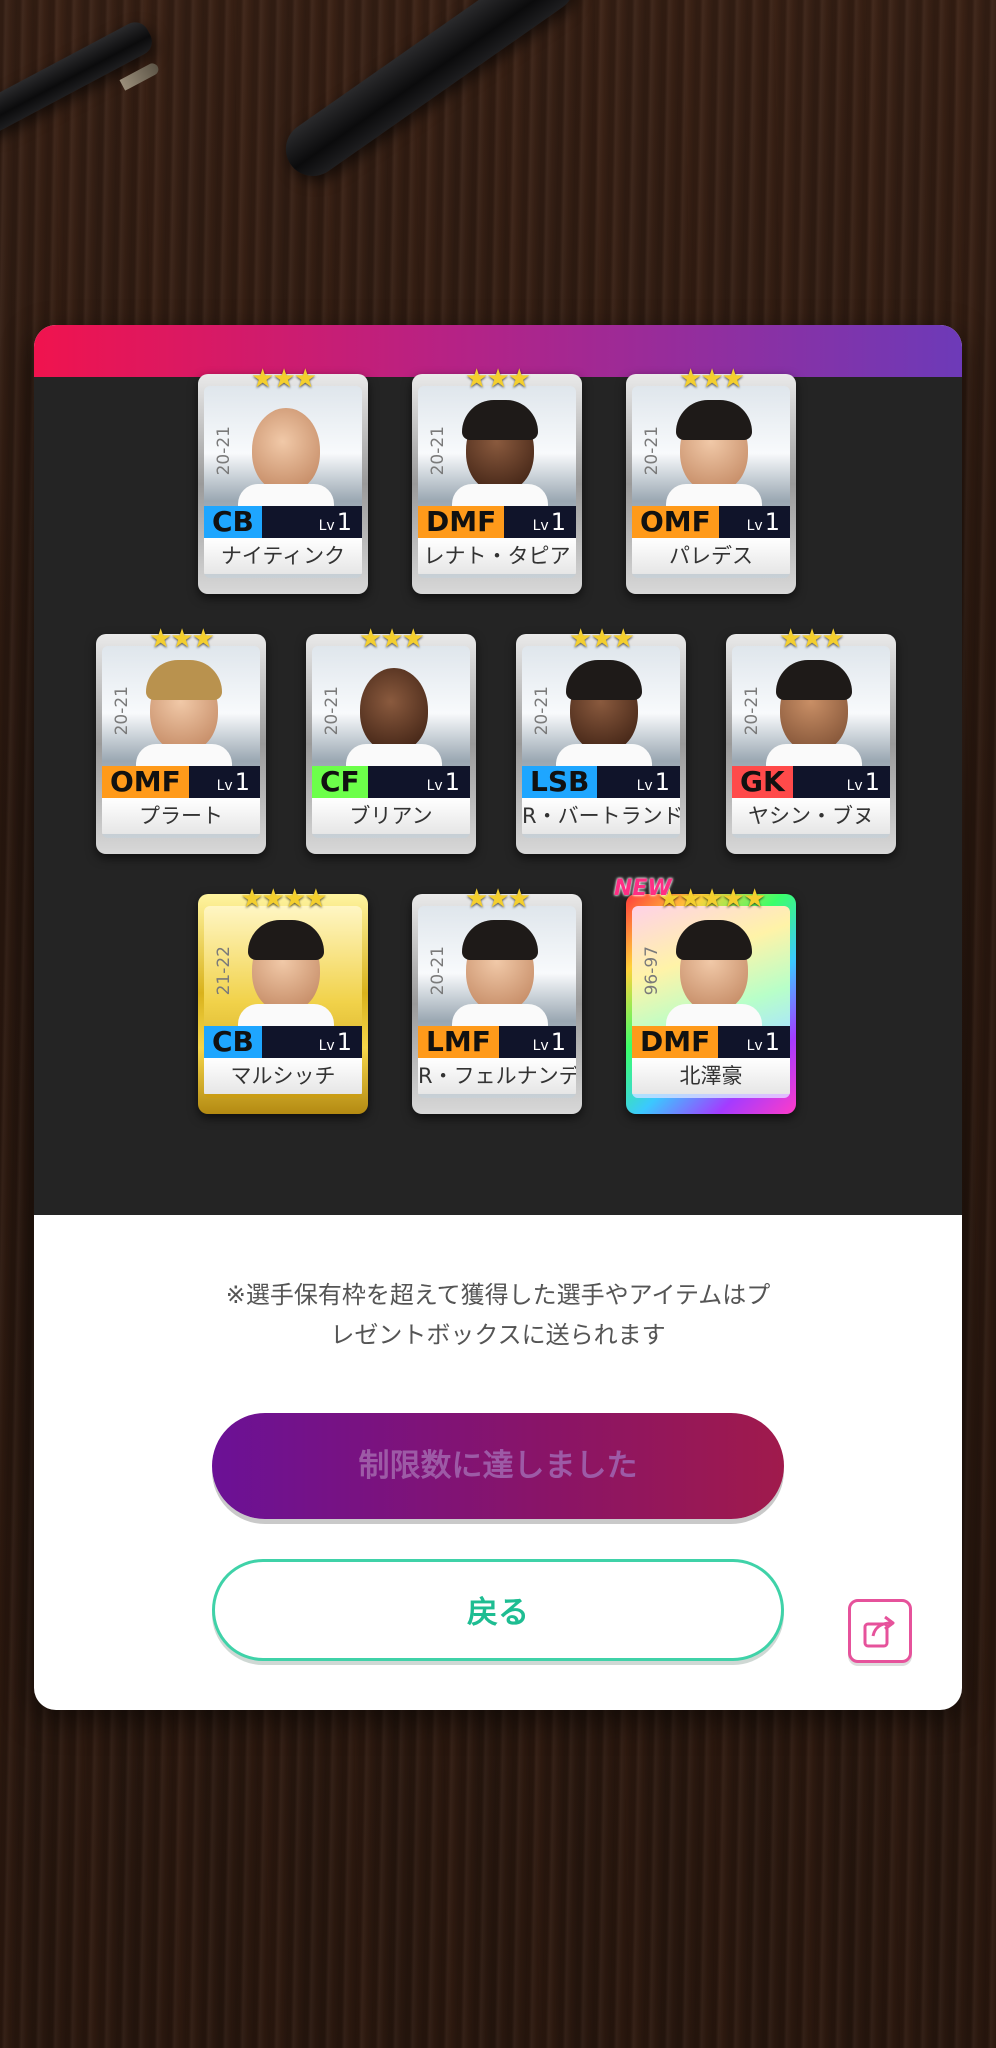 This screenshot has height=2048, width=996. What do you see at coordinates (643, 888) in the screenshot?
I see `new-badge: NEW` at bounding box center [643, 888].